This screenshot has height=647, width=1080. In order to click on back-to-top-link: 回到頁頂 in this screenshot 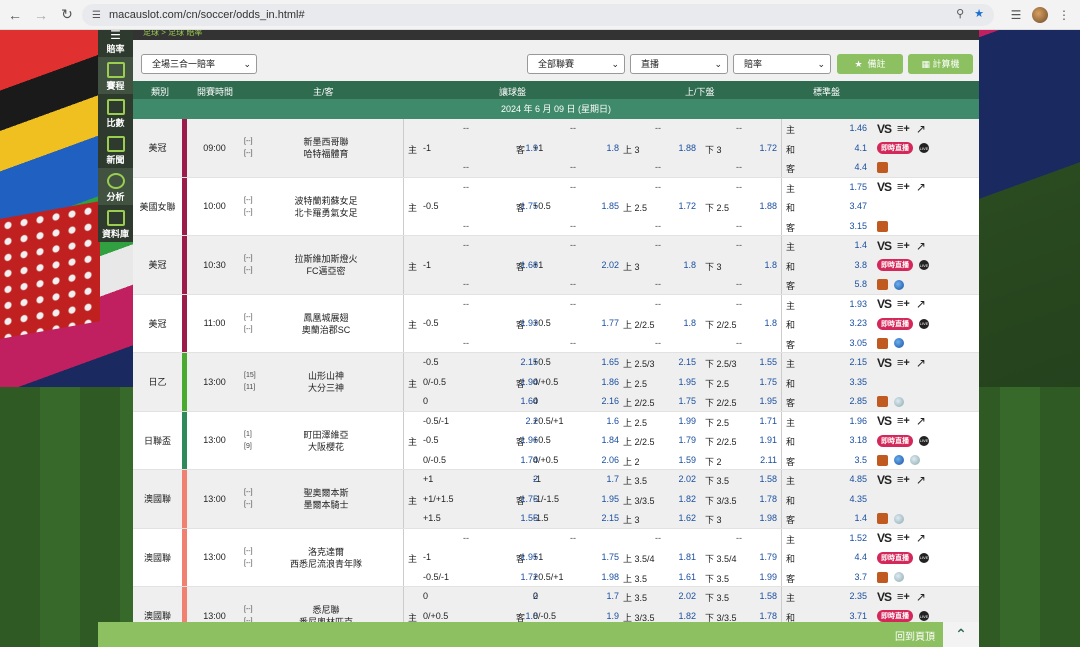, I will do `click(915, 635)`.